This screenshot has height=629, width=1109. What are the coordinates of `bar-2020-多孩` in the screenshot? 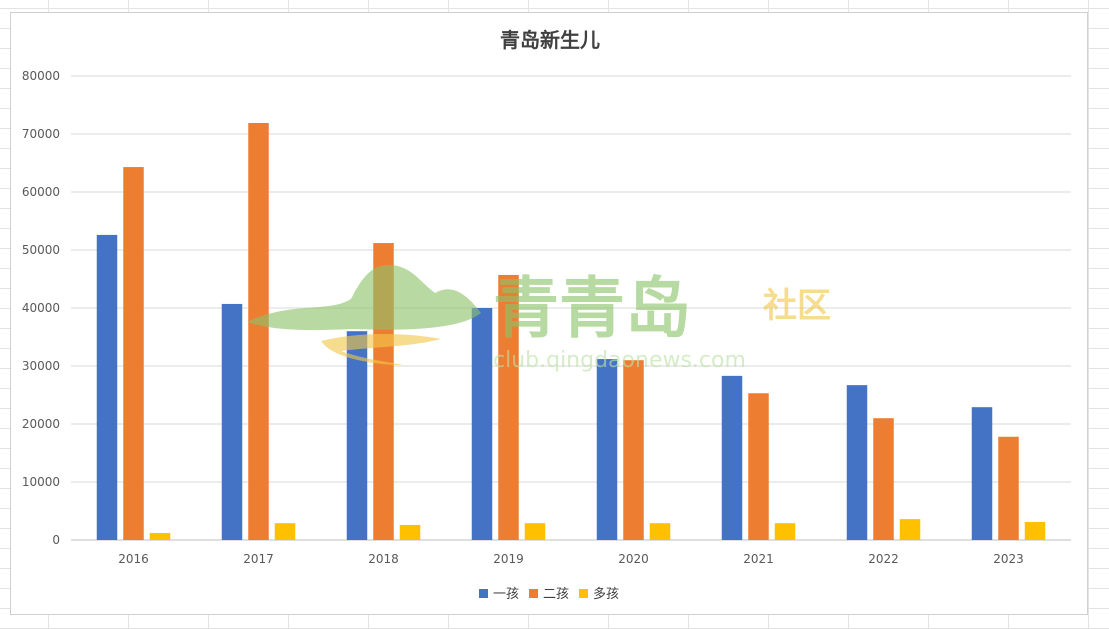 It's located at (660, 531).